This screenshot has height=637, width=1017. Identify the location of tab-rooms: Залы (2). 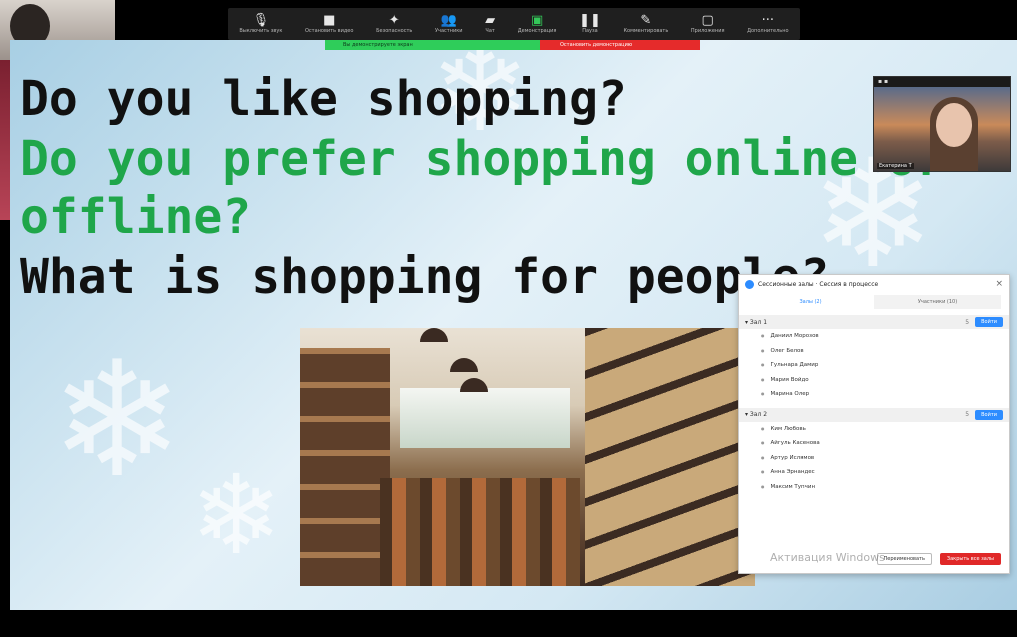
(810, 302).